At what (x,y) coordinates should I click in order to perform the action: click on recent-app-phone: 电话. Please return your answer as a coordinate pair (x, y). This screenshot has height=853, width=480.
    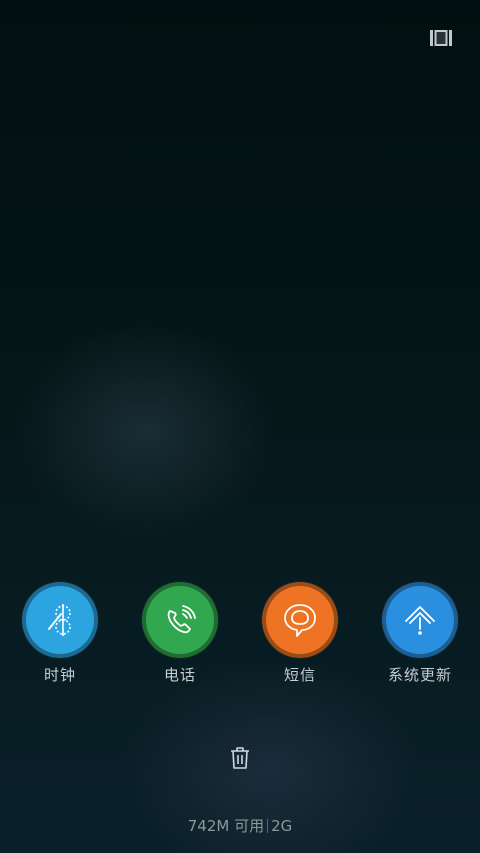
    Looking at the image, I should click on (180, 635).